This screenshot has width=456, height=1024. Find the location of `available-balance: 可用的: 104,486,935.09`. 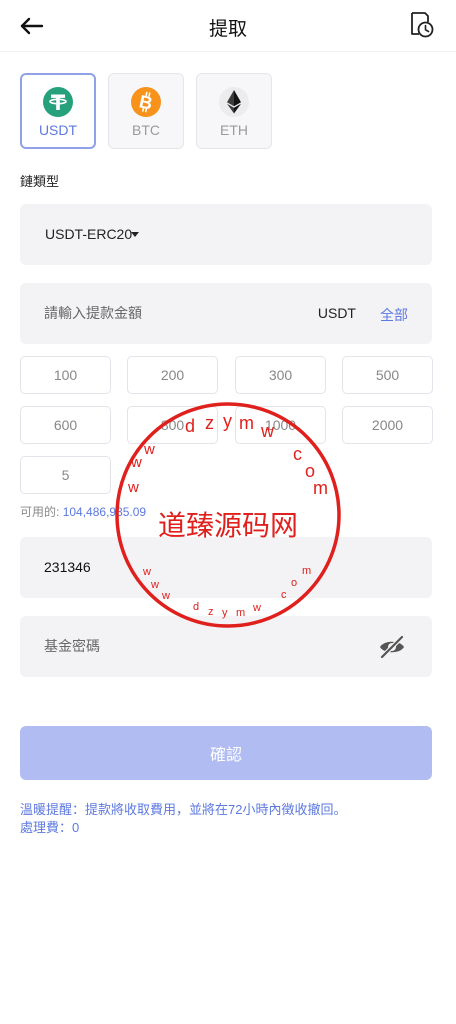

available-balance: 可用的: 104,486,935.09 is located at coordinates (83, 511).